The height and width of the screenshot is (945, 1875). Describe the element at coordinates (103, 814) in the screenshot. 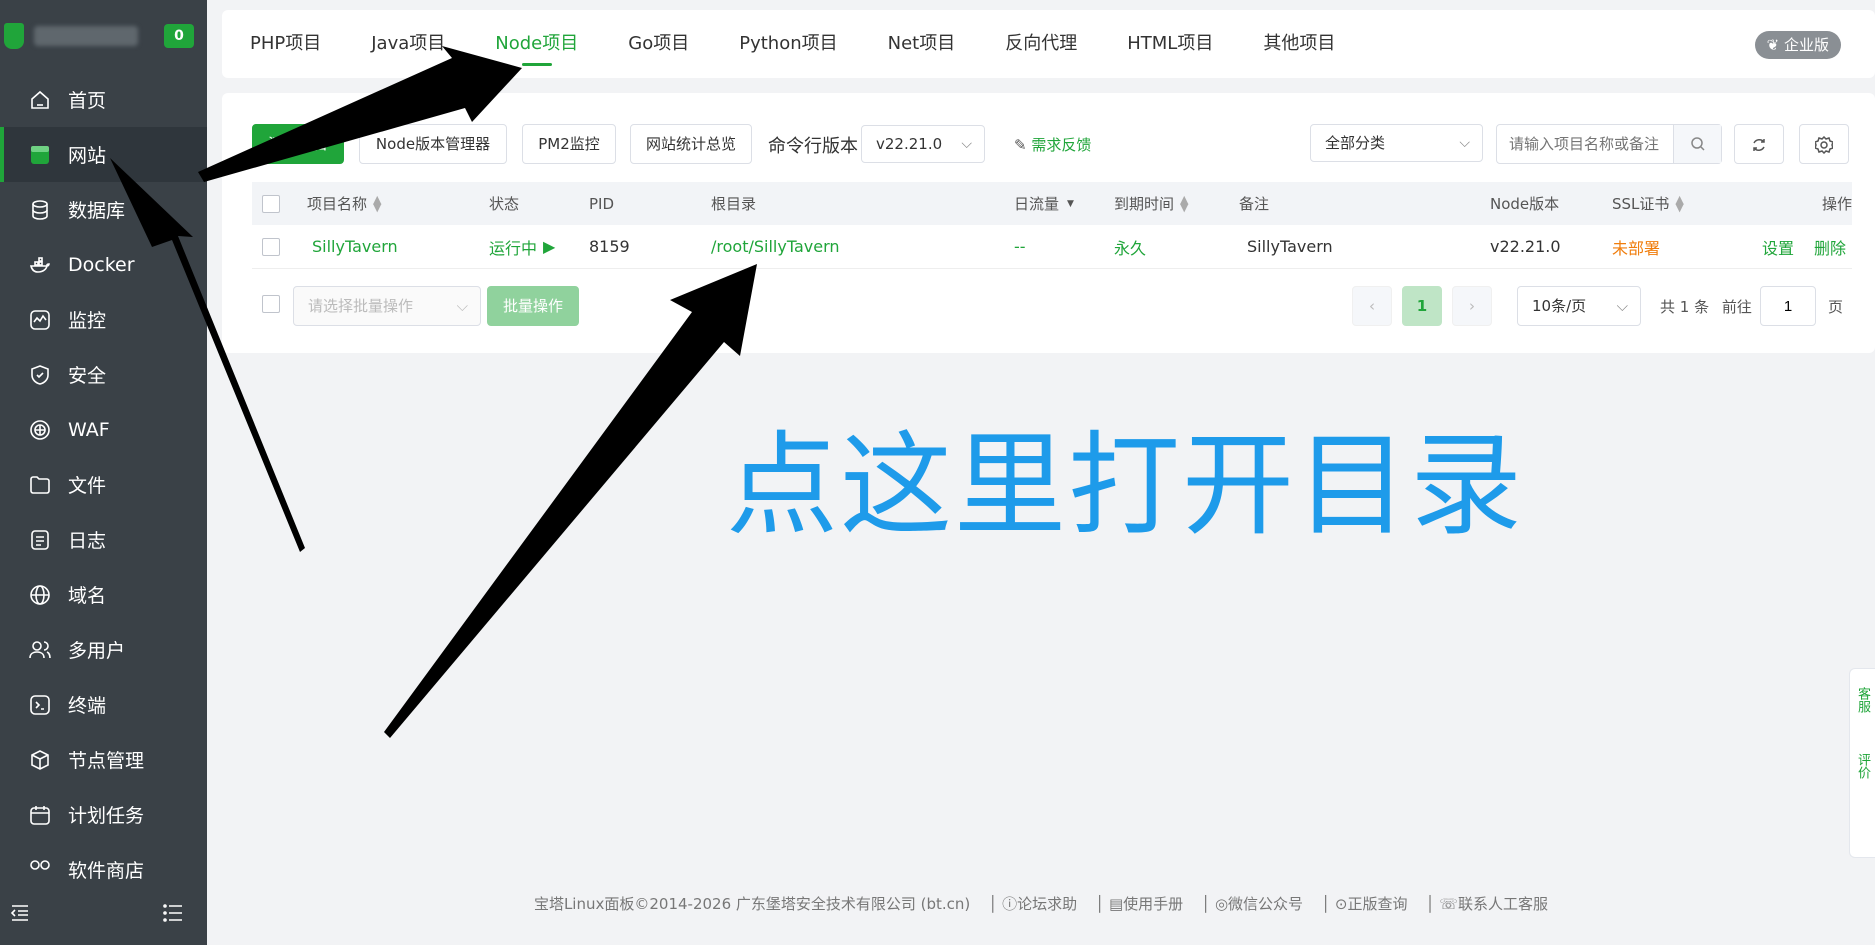

I see `sidebar-item-cron: 计划任务` at that location.